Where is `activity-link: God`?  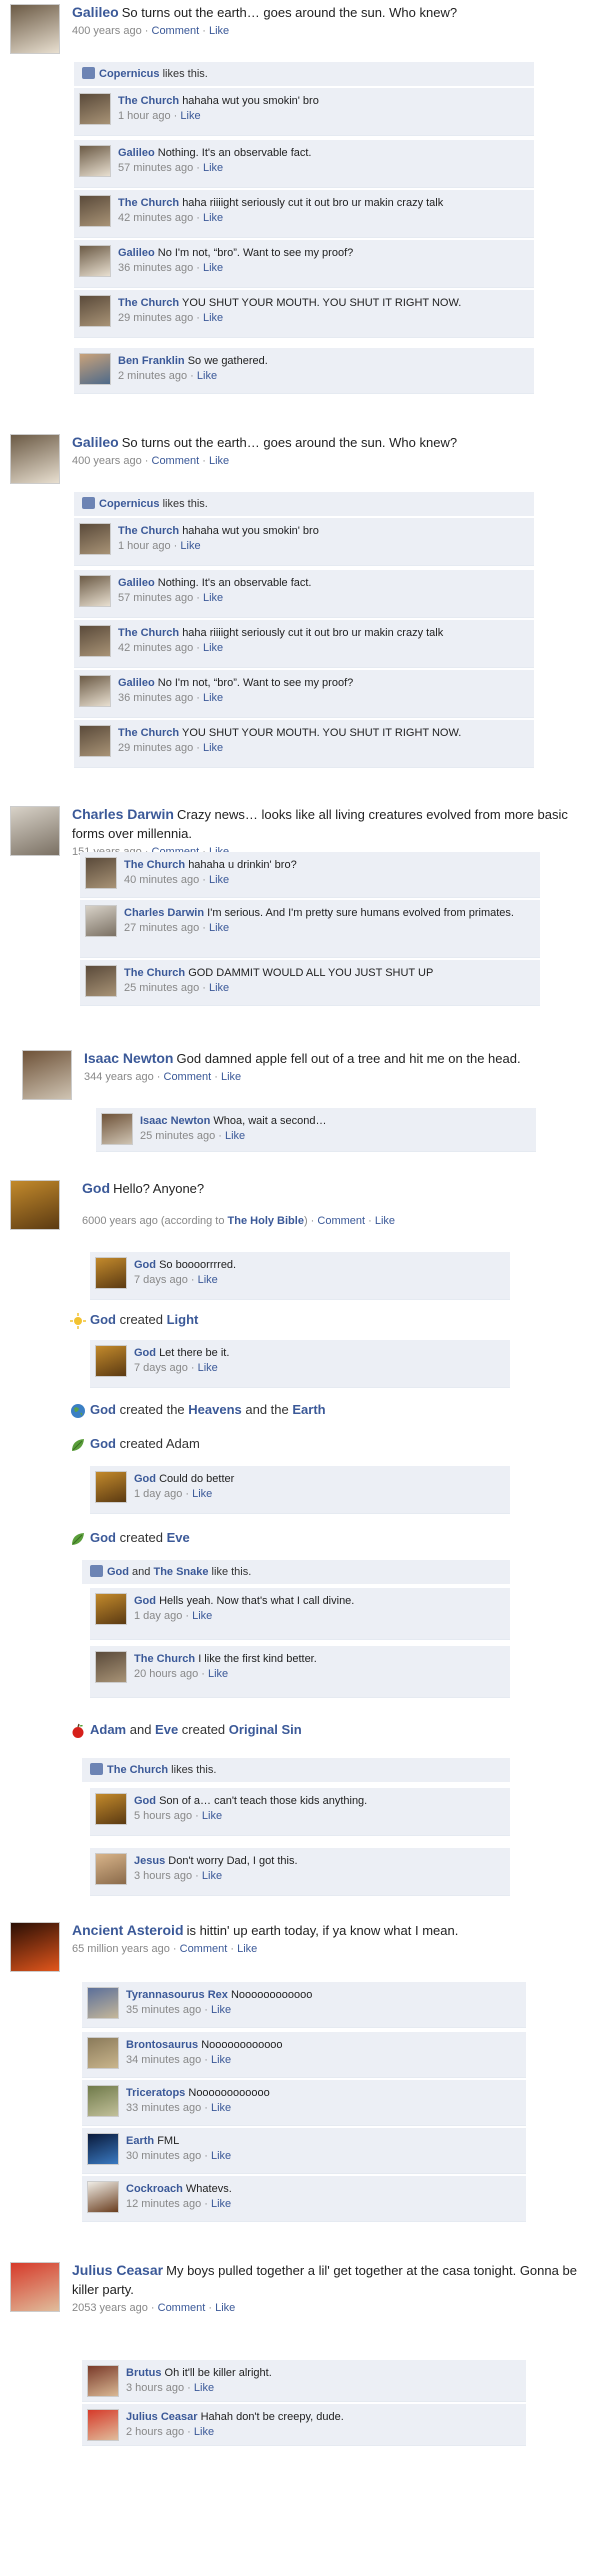
activity-link: God is located at coordinates (103, 1319).